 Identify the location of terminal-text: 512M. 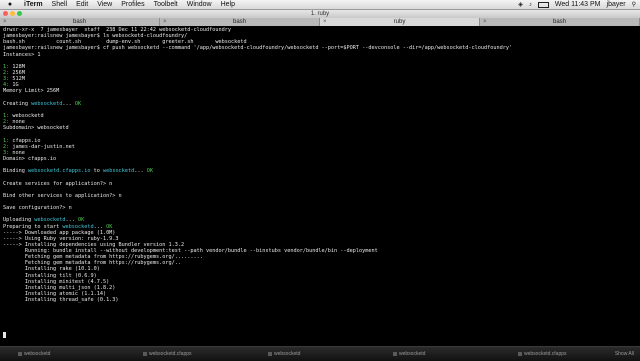
(18, 79).